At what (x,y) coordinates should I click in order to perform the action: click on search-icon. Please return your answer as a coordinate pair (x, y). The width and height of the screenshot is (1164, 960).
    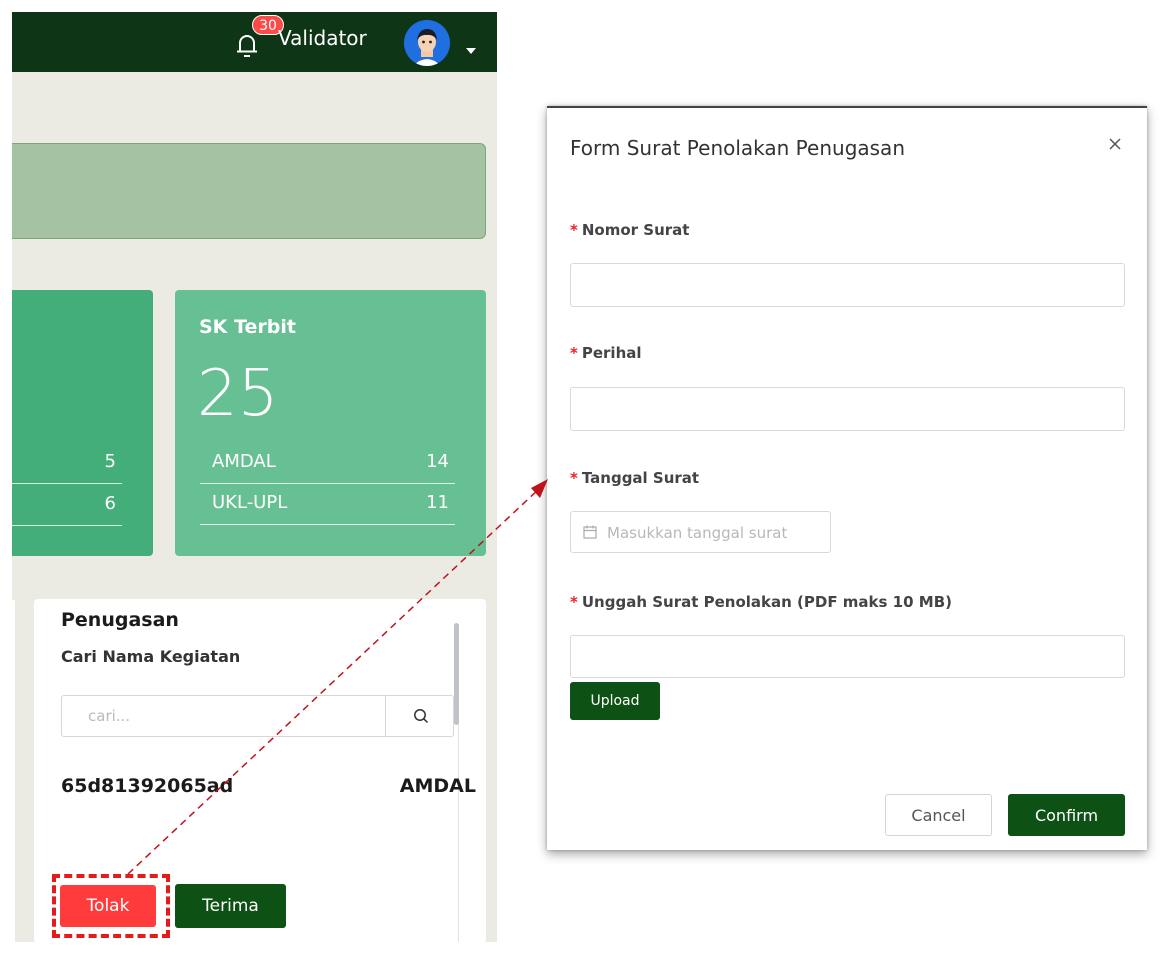
    Looking at the image, I should click on (421, 716).